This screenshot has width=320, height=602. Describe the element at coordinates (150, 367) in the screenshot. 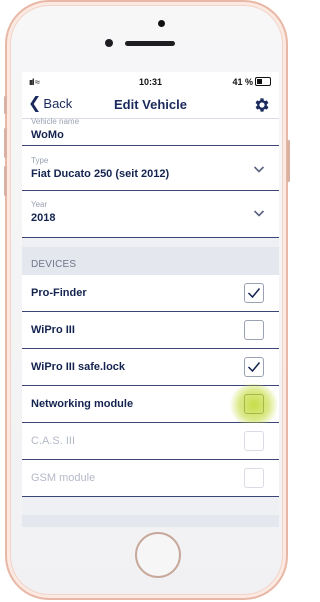

I see `device-row-wipro-iii-safe-lock: WiPro III safe.lock` at that location.